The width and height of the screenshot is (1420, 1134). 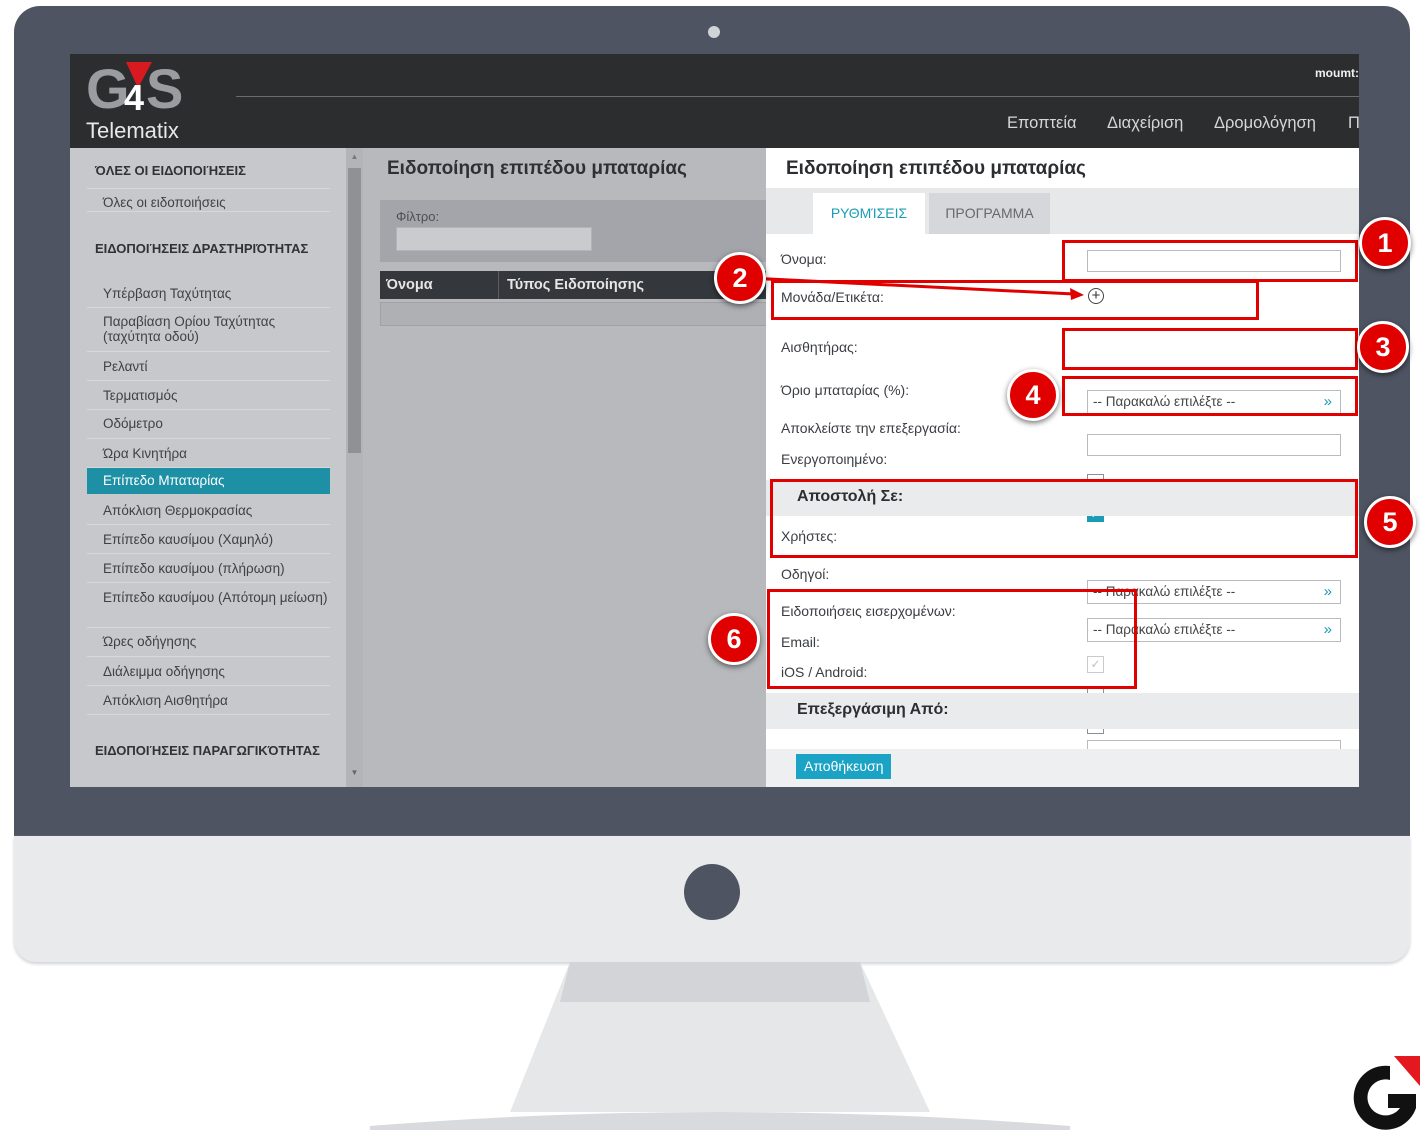 What do you see at coordinates (797, 96) in the screenshot?
I see `header-divider` at bounding box center [797, 96].